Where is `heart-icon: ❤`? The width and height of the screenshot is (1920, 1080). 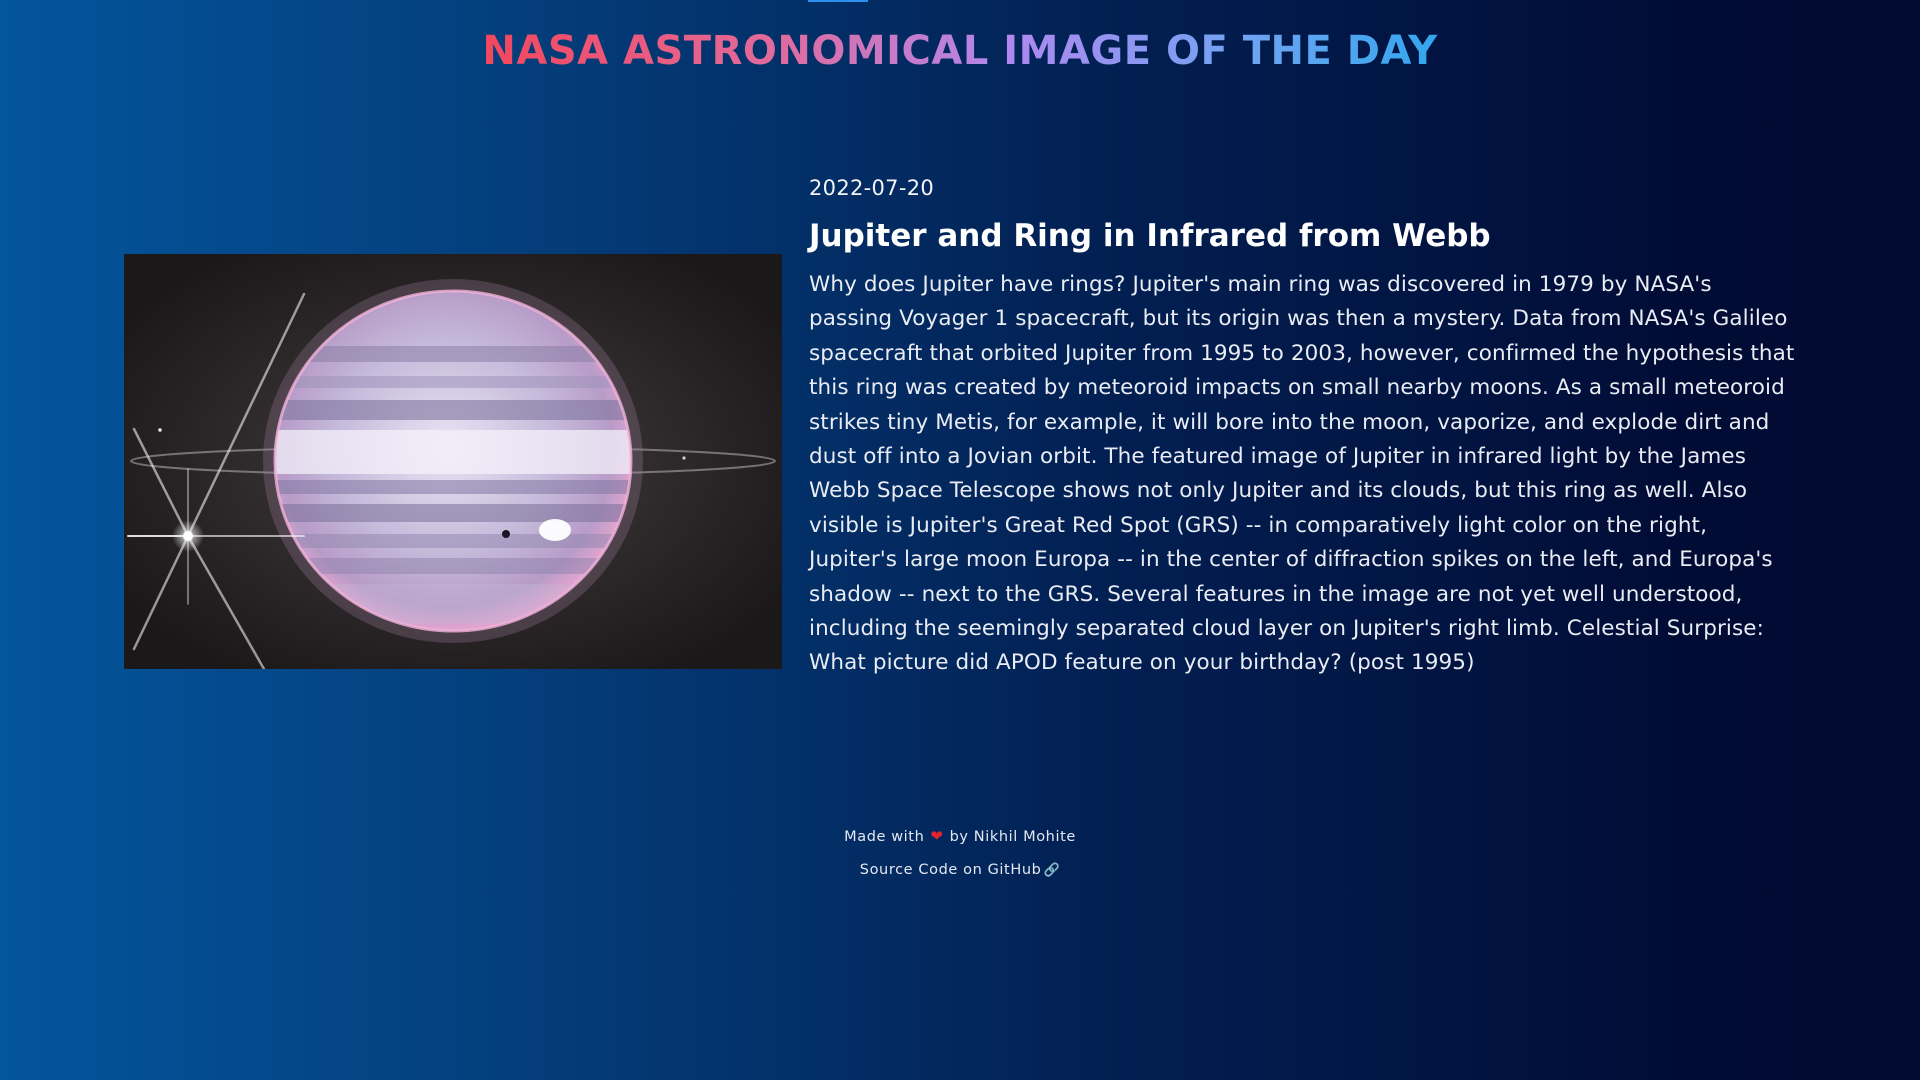
heart-icon: ❤ is located at coordinates (937, 836).